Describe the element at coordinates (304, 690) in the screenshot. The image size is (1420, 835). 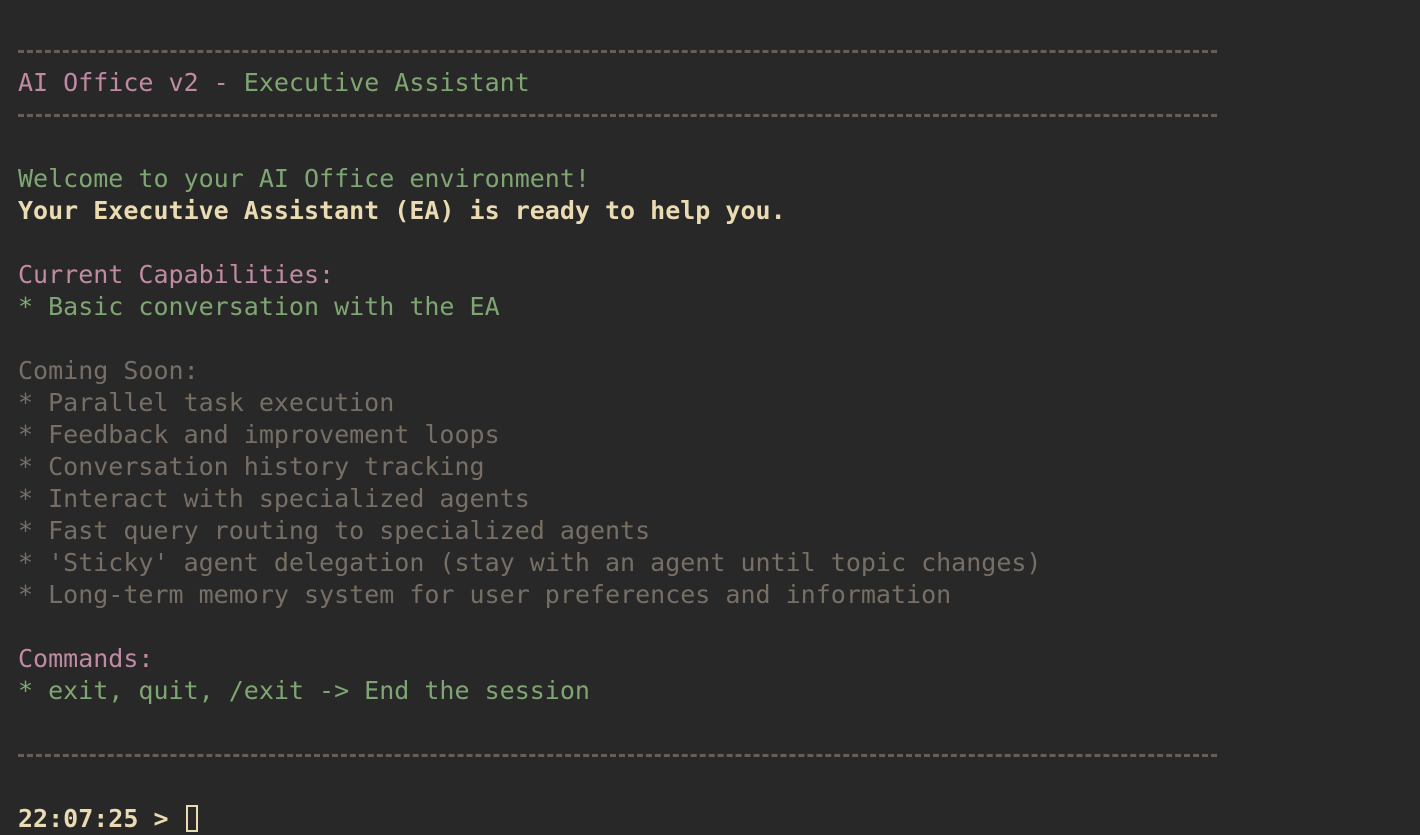
I see `command-item: * exit, quit, /exit -> End the session` at that location.